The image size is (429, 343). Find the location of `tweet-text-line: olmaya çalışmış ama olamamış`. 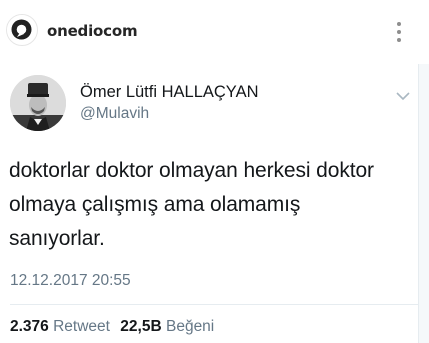

tweet-text-line: olmaya çalışmış ama olamamış is located at coordinates (155, 204).